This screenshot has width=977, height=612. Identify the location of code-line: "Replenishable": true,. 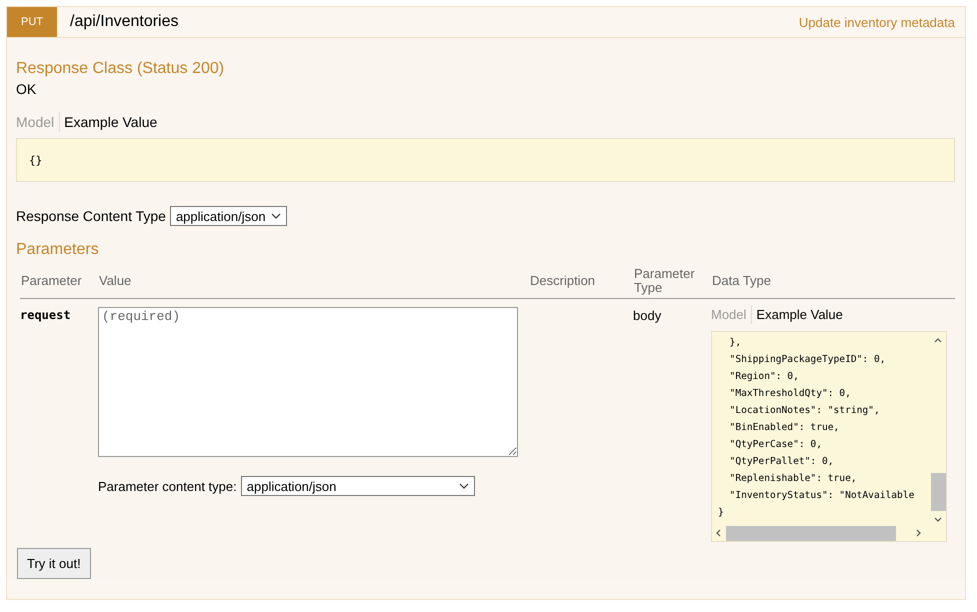
(793, 479).